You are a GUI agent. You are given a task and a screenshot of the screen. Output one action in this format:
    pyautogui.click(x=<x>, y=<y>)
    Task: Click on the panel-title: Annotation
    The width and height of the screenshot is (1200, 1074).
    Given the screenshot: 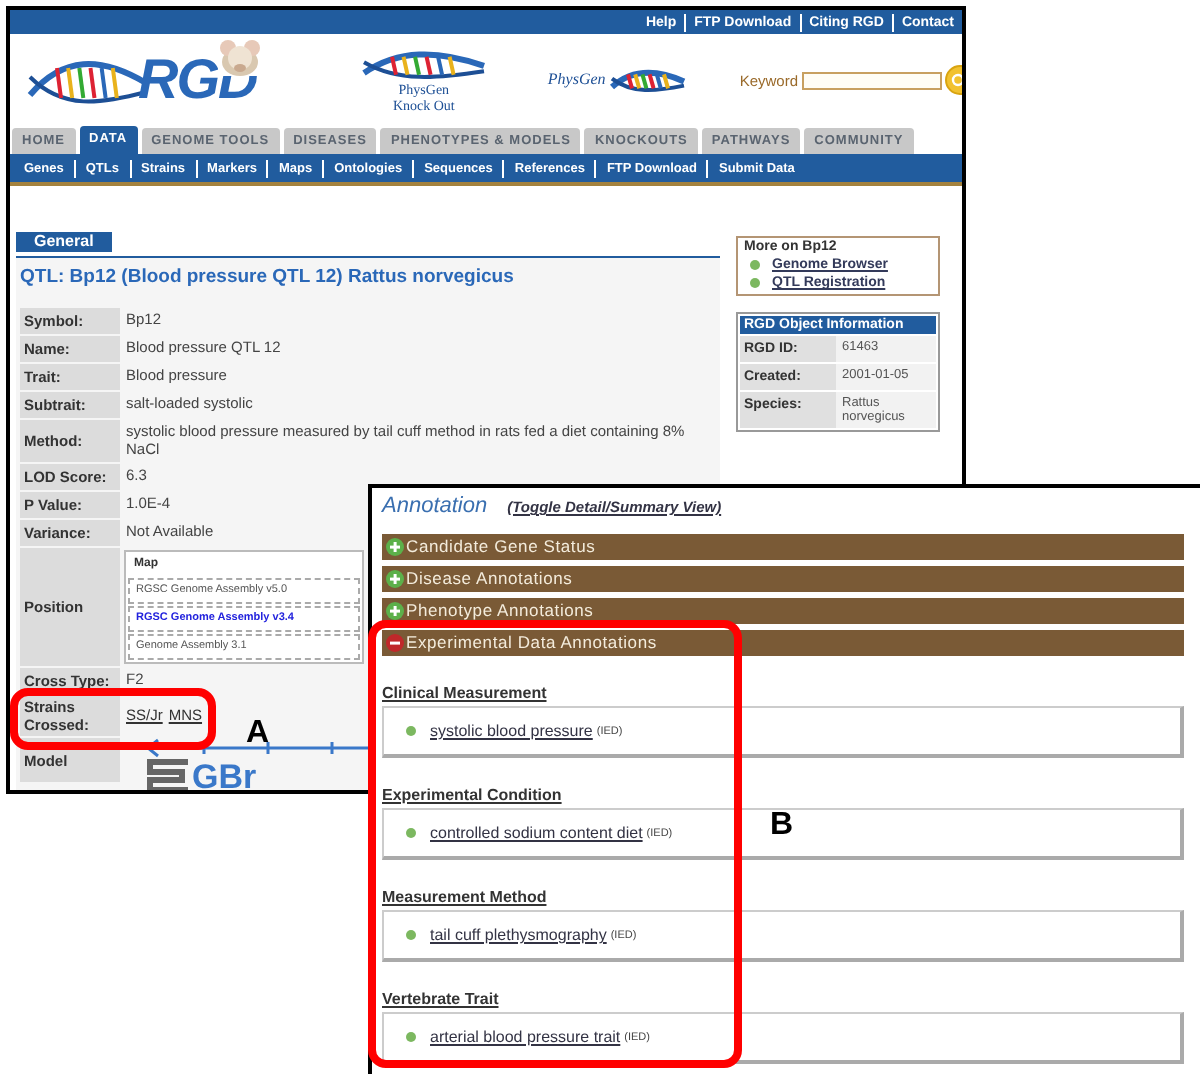 What is the action you would take?
    pyautogui.click(x=435, y=506)
    